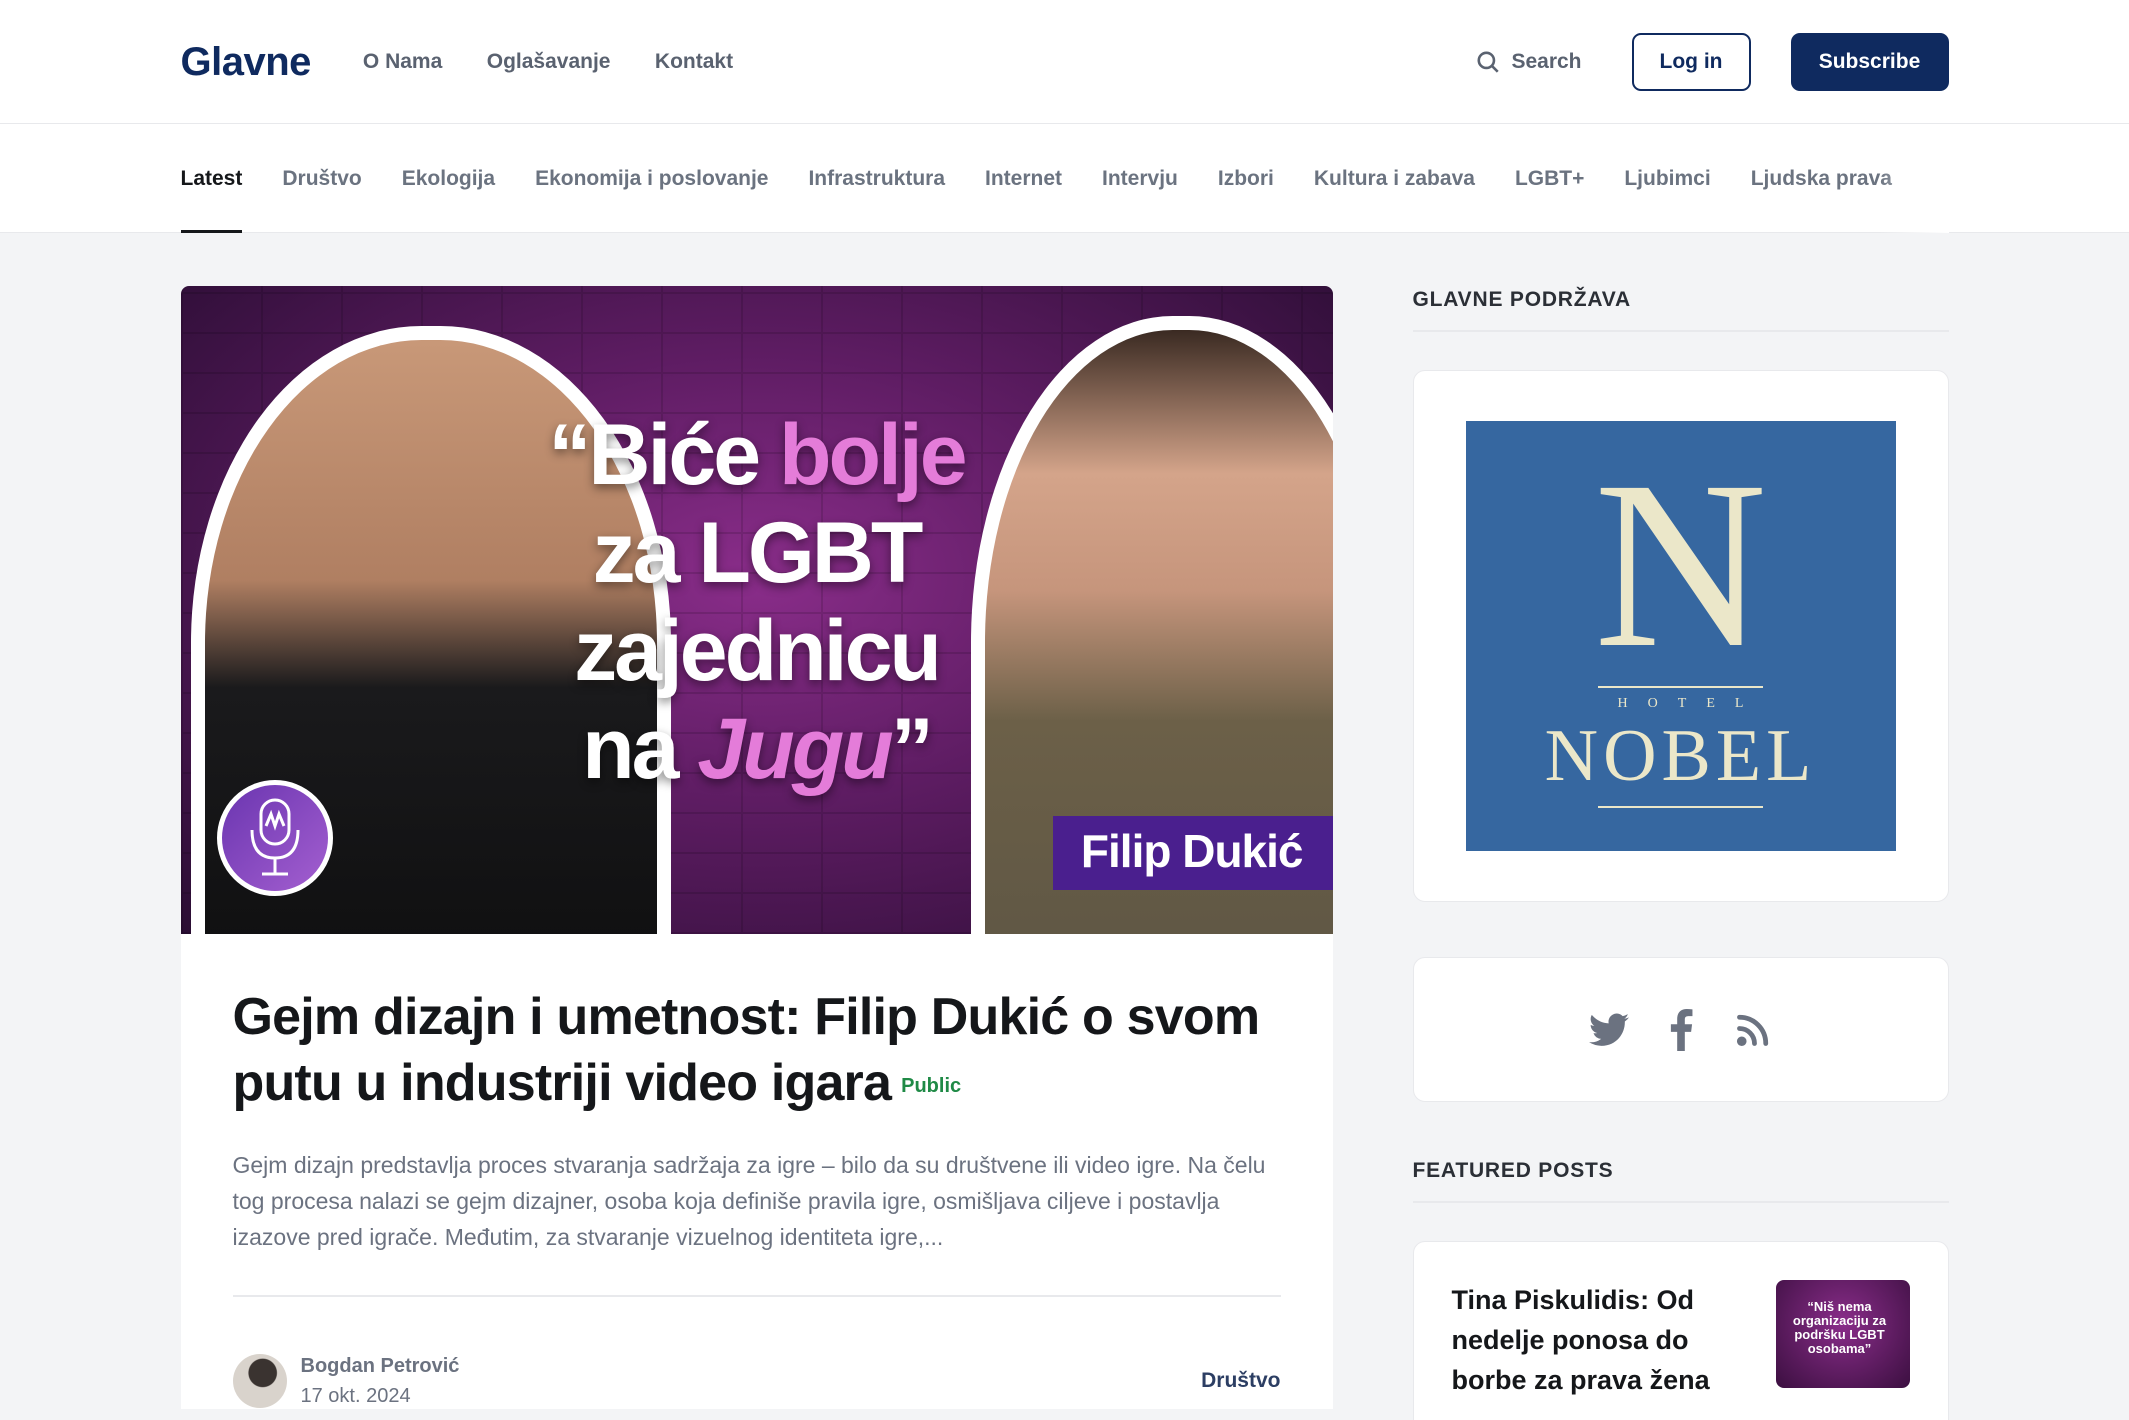 The image size is (2129, 1420). Describe the element at coordinates (1549, 178) in the screenshot. I see `category-tab-lgbt: LGBT+` at that location.